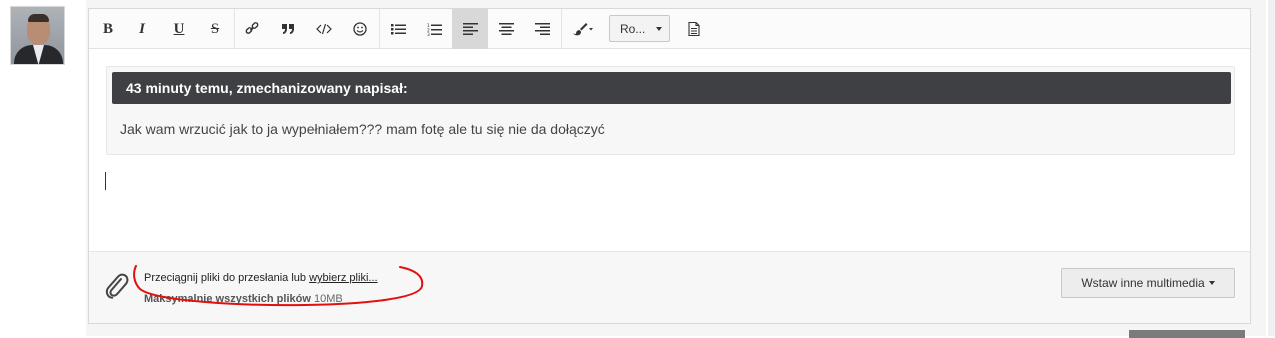  I want to click on avatar, so click(37, 35).